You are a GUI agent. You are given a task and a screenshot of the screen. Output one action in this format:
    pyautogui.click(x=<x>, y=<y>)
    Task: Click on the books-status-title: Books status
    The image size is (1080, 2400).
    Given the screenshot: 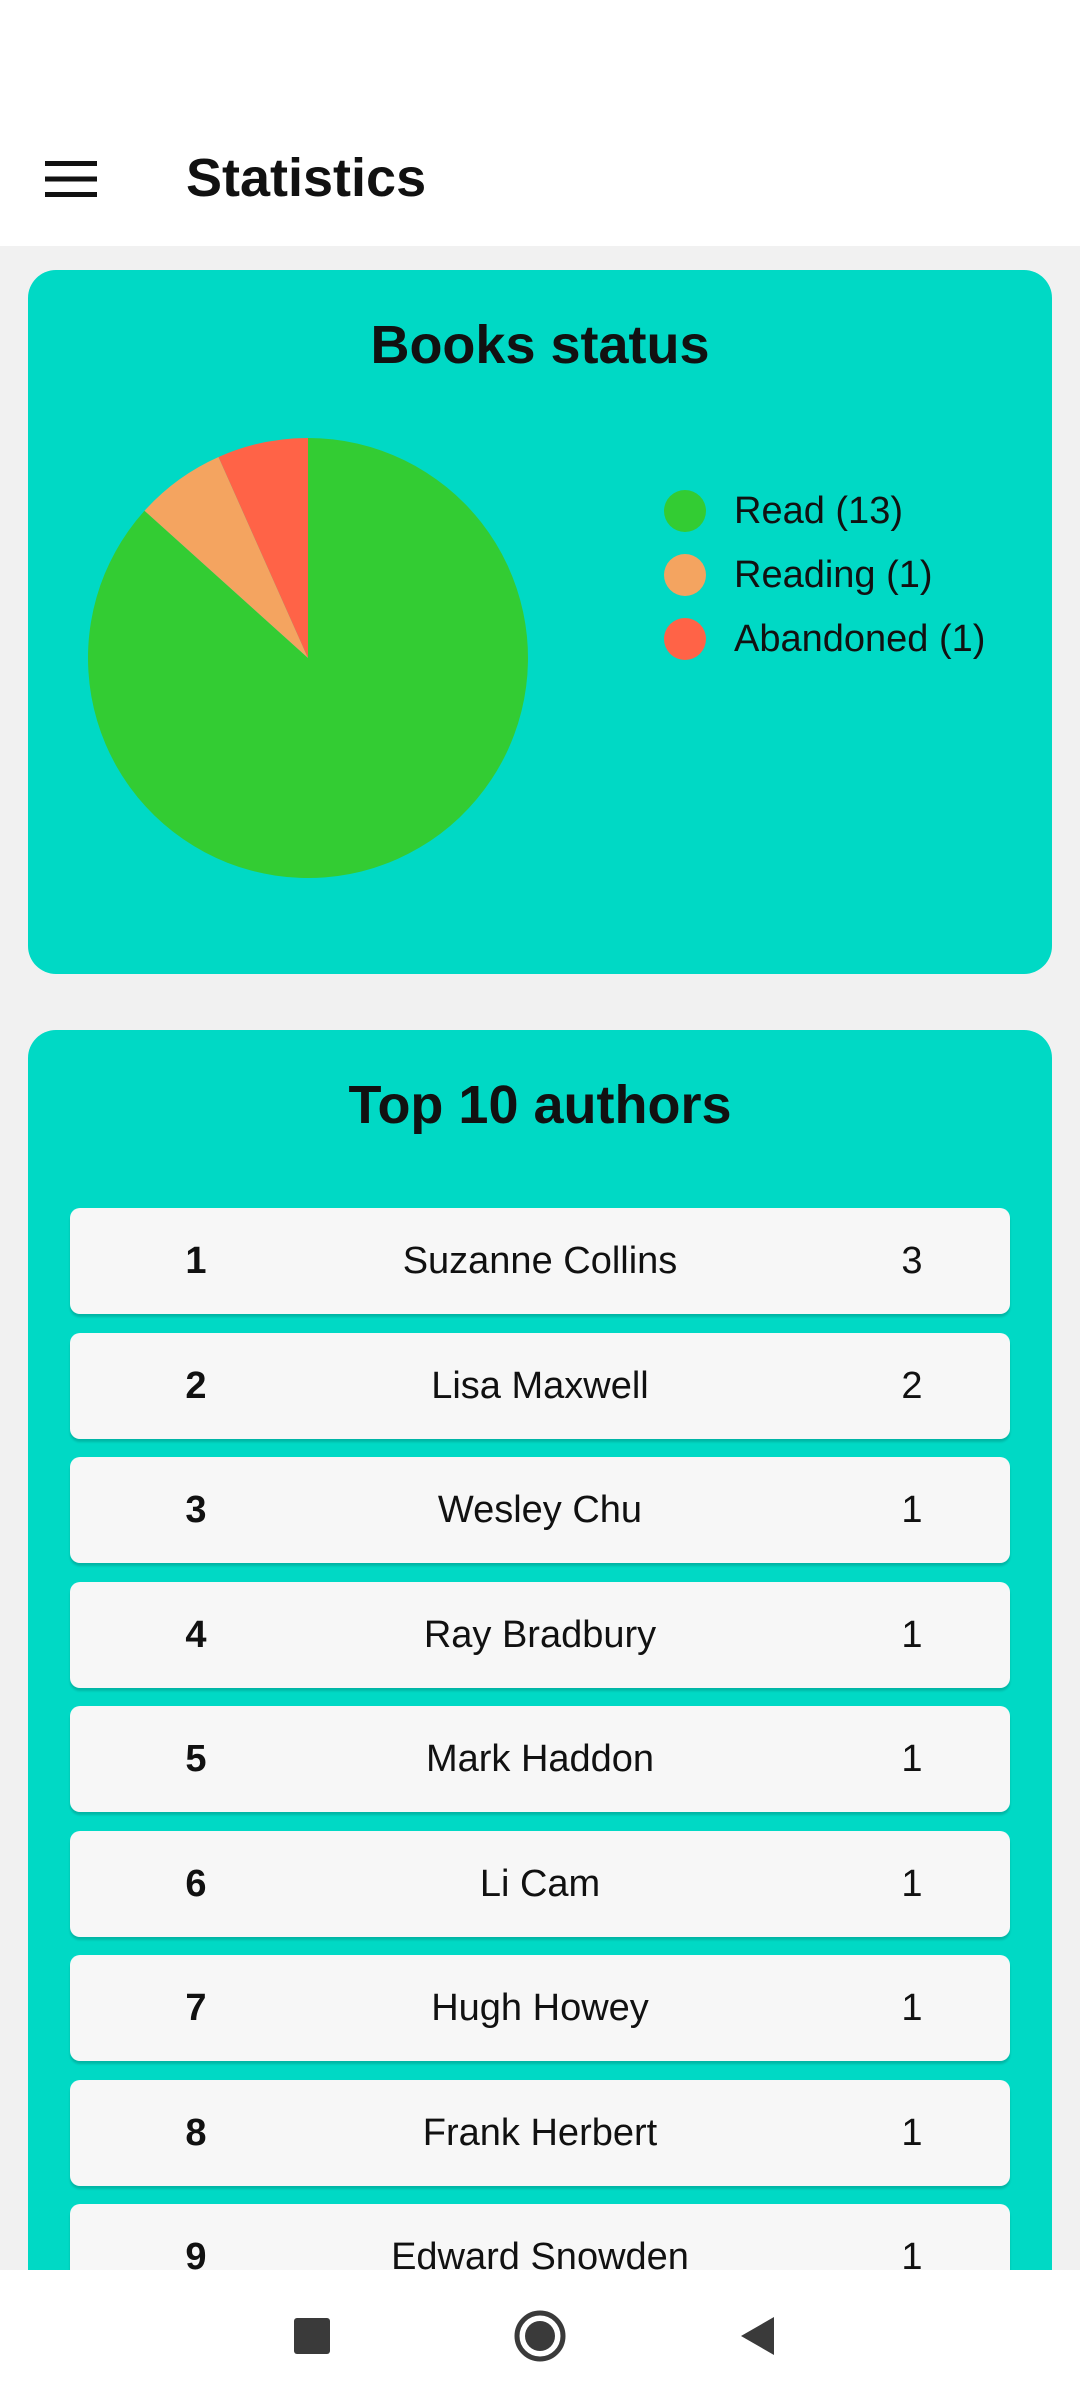 What is the action you would take?
    pyautogui.click(x=540, y=345)
    